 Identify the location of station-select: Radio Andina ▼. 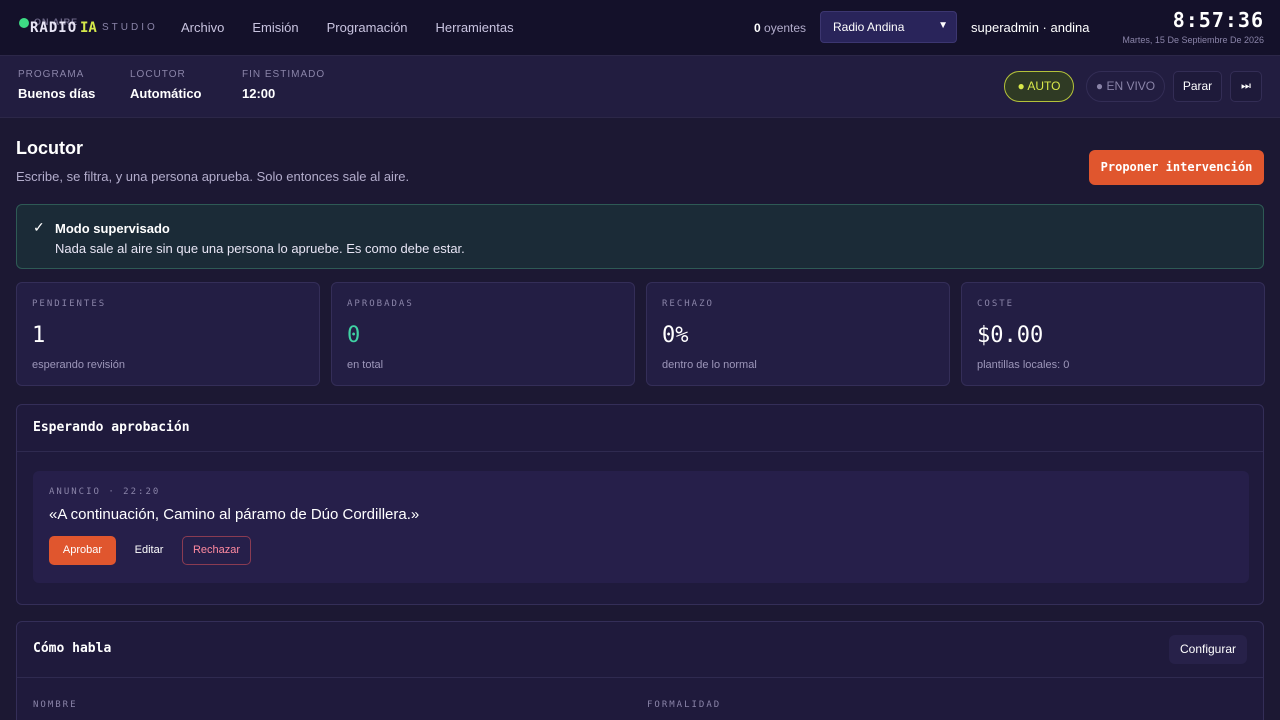
(888, 27).